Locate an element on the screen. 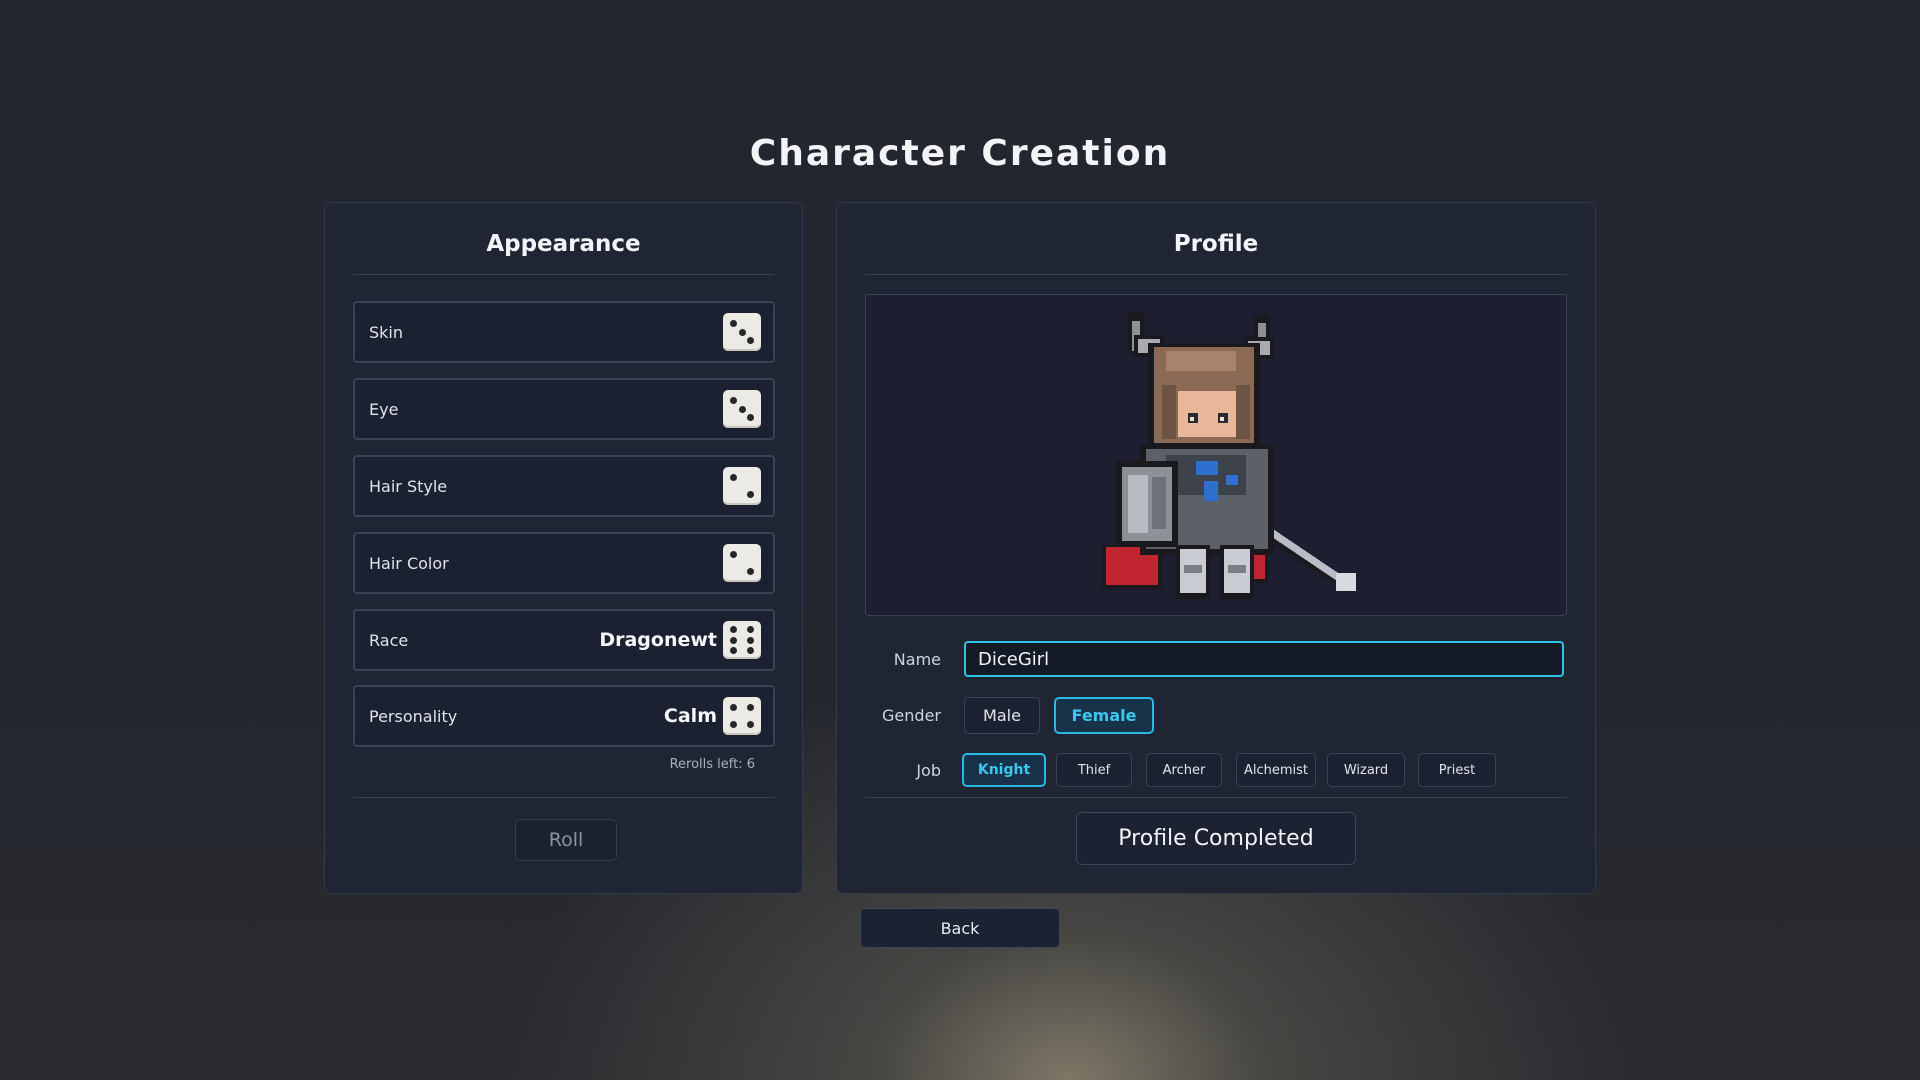 The width and height of the screenshot is (1920, 1080). row-value: Calm is located at coordinates (690, 716).